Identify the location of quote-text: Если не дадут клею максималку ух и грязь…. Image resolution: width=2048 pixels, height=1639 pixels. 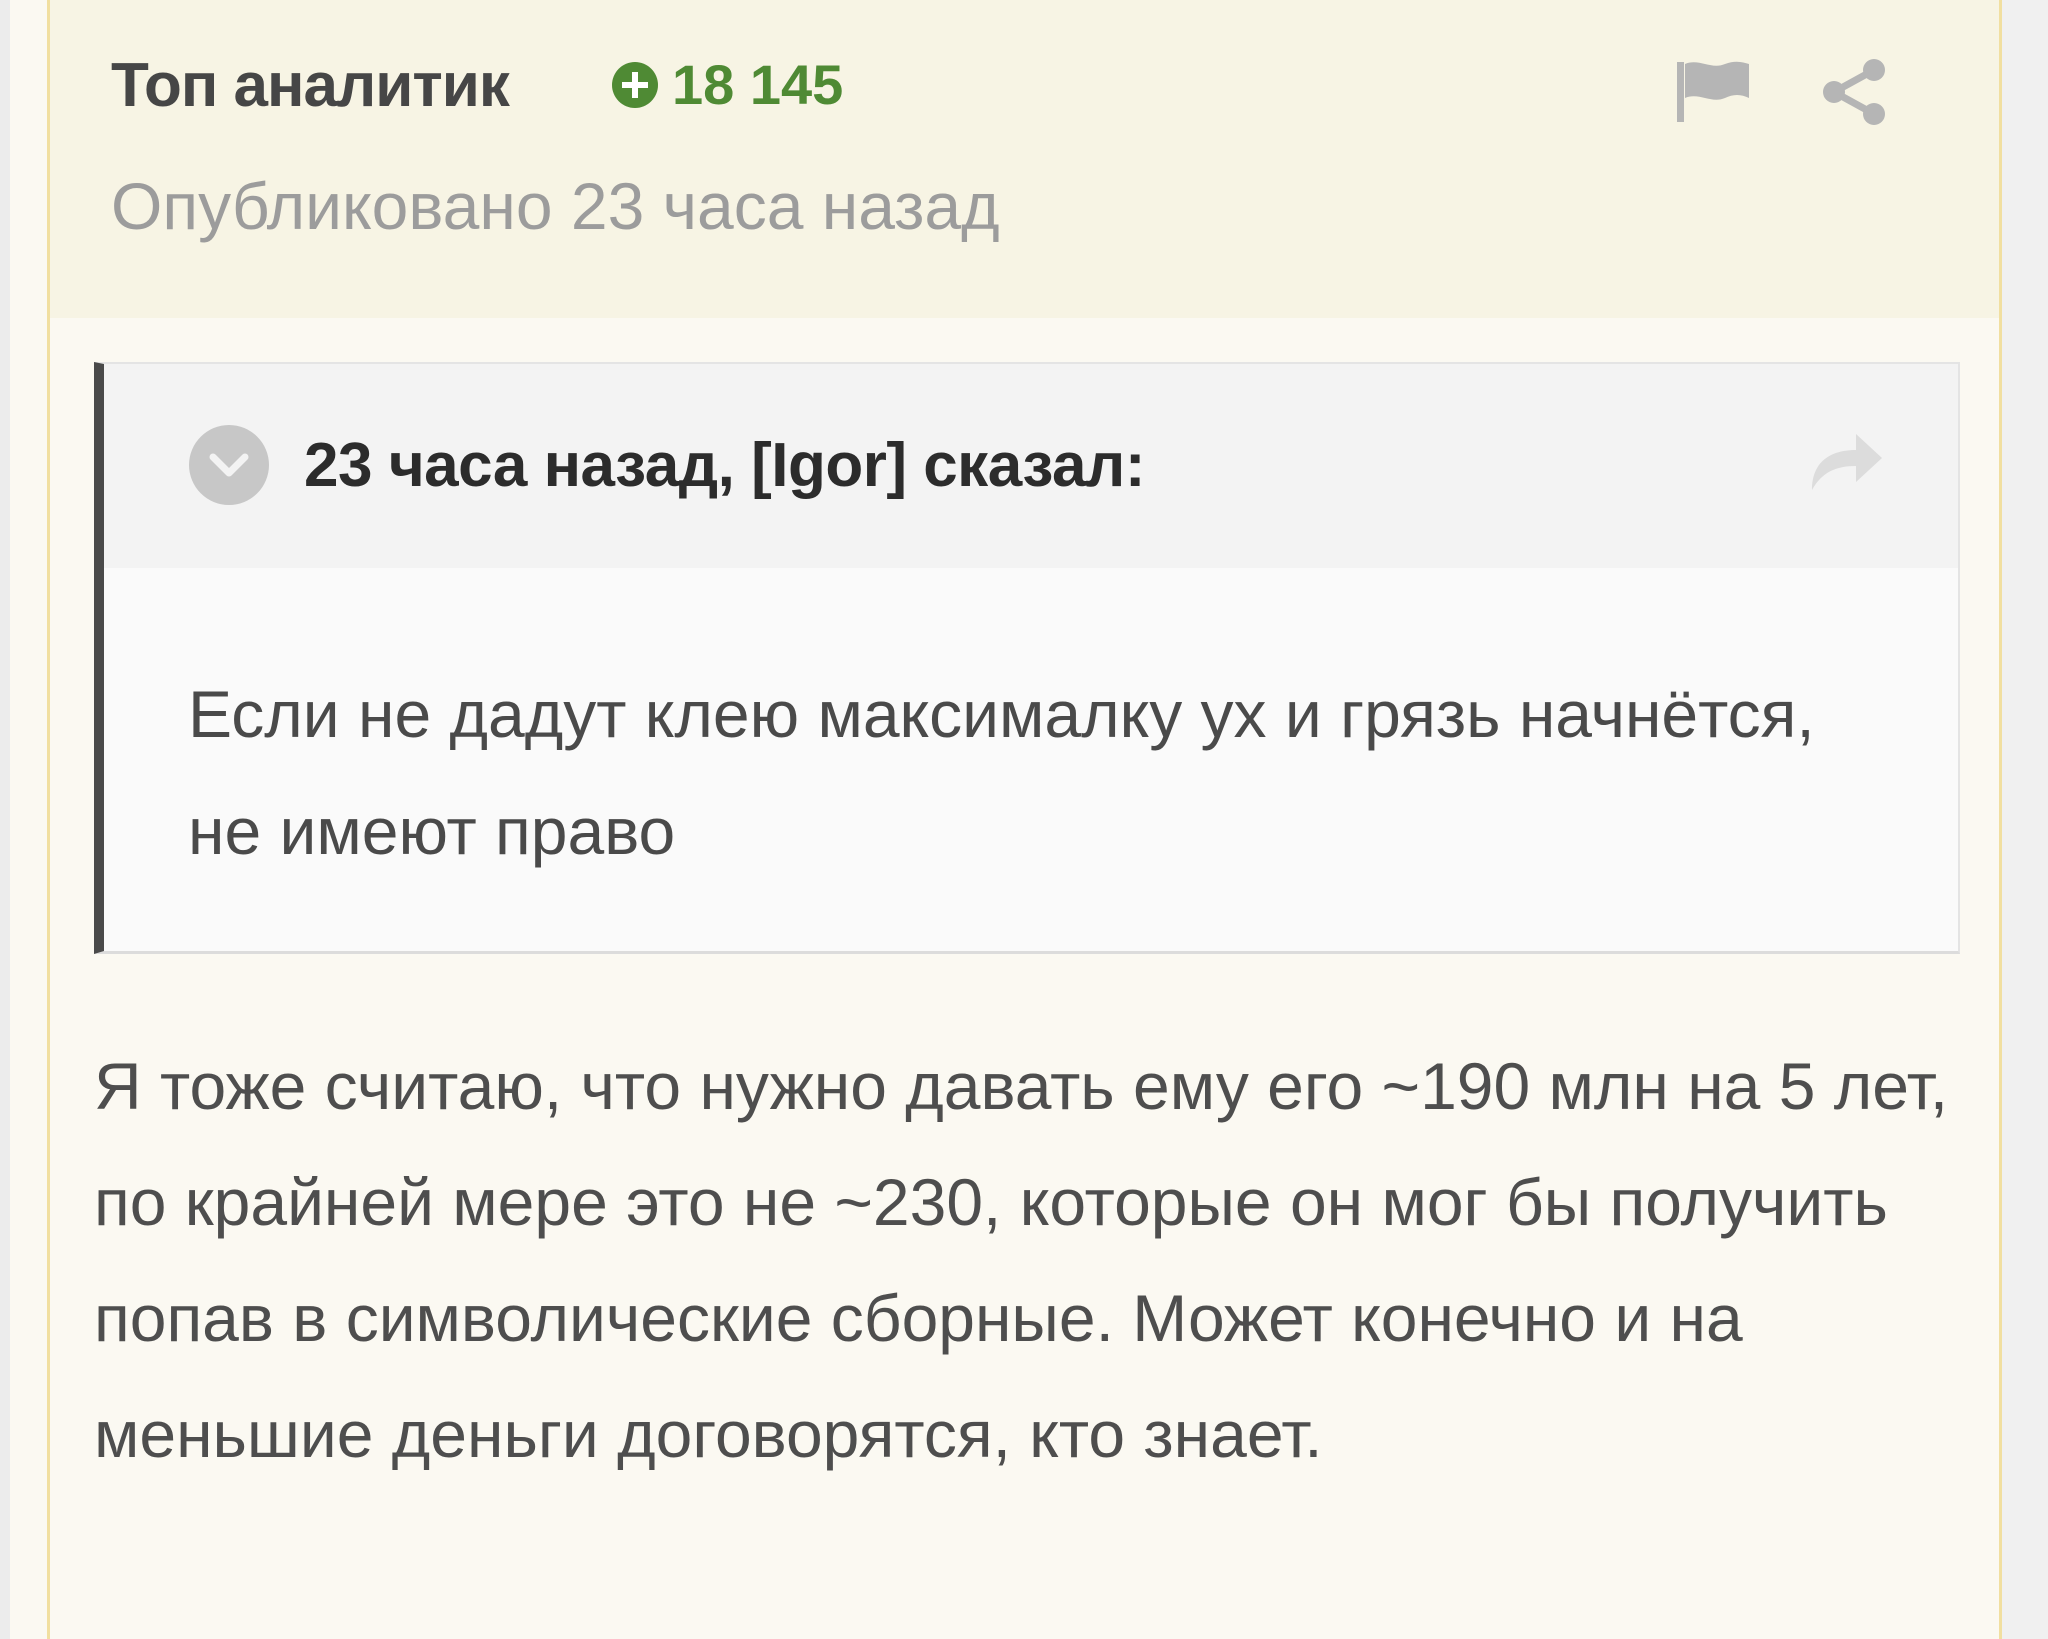
(1001, 772).